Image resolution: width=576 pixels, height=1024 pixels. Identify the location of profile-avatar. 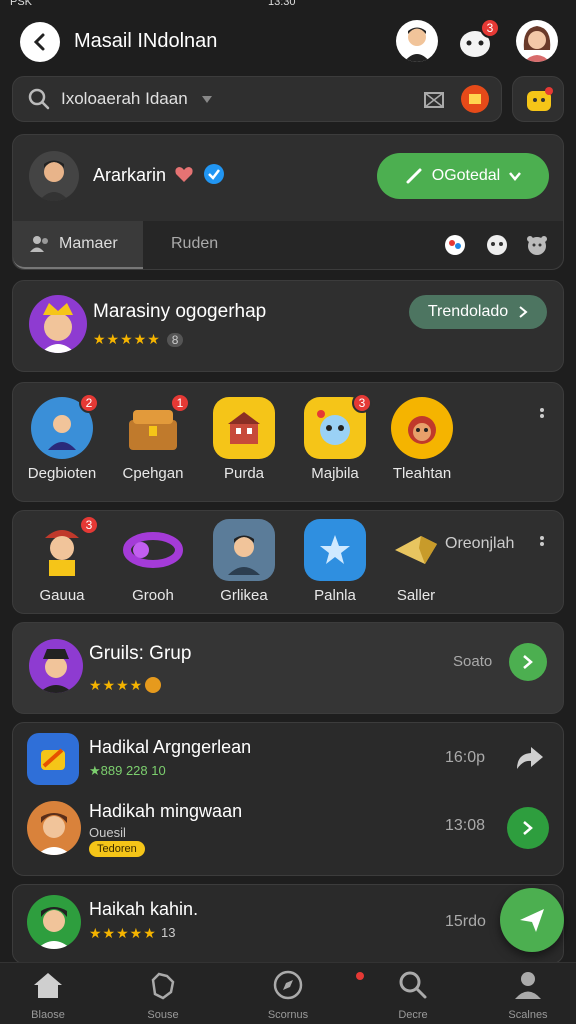
(537, 41).